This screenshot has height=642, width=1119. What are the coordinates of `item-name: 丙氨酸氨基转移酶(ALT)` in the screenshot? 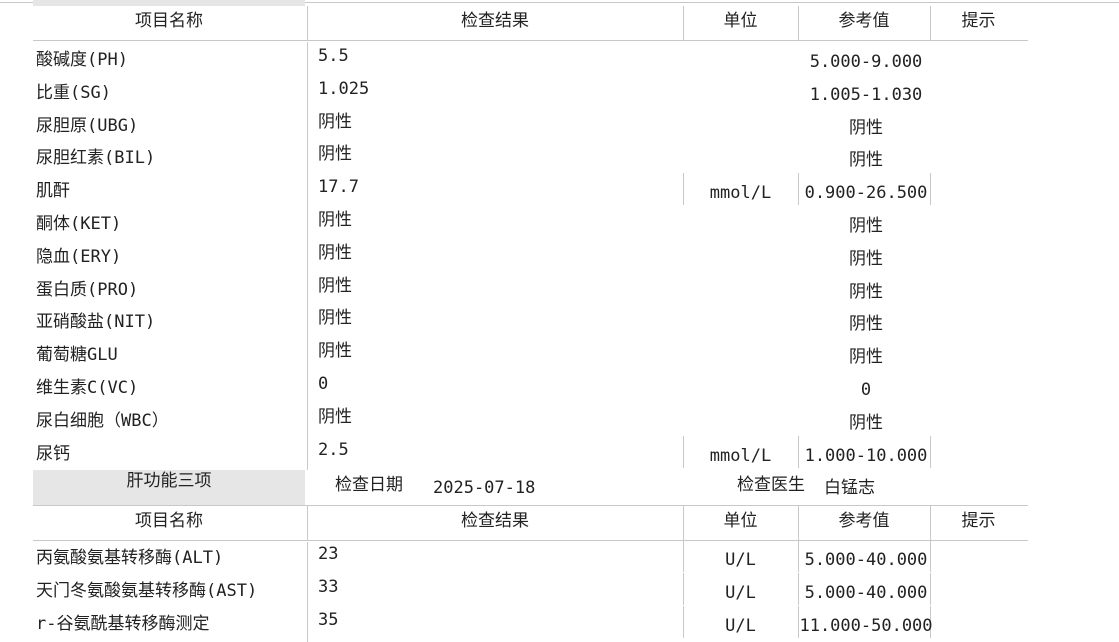 It's located at (130, 558).